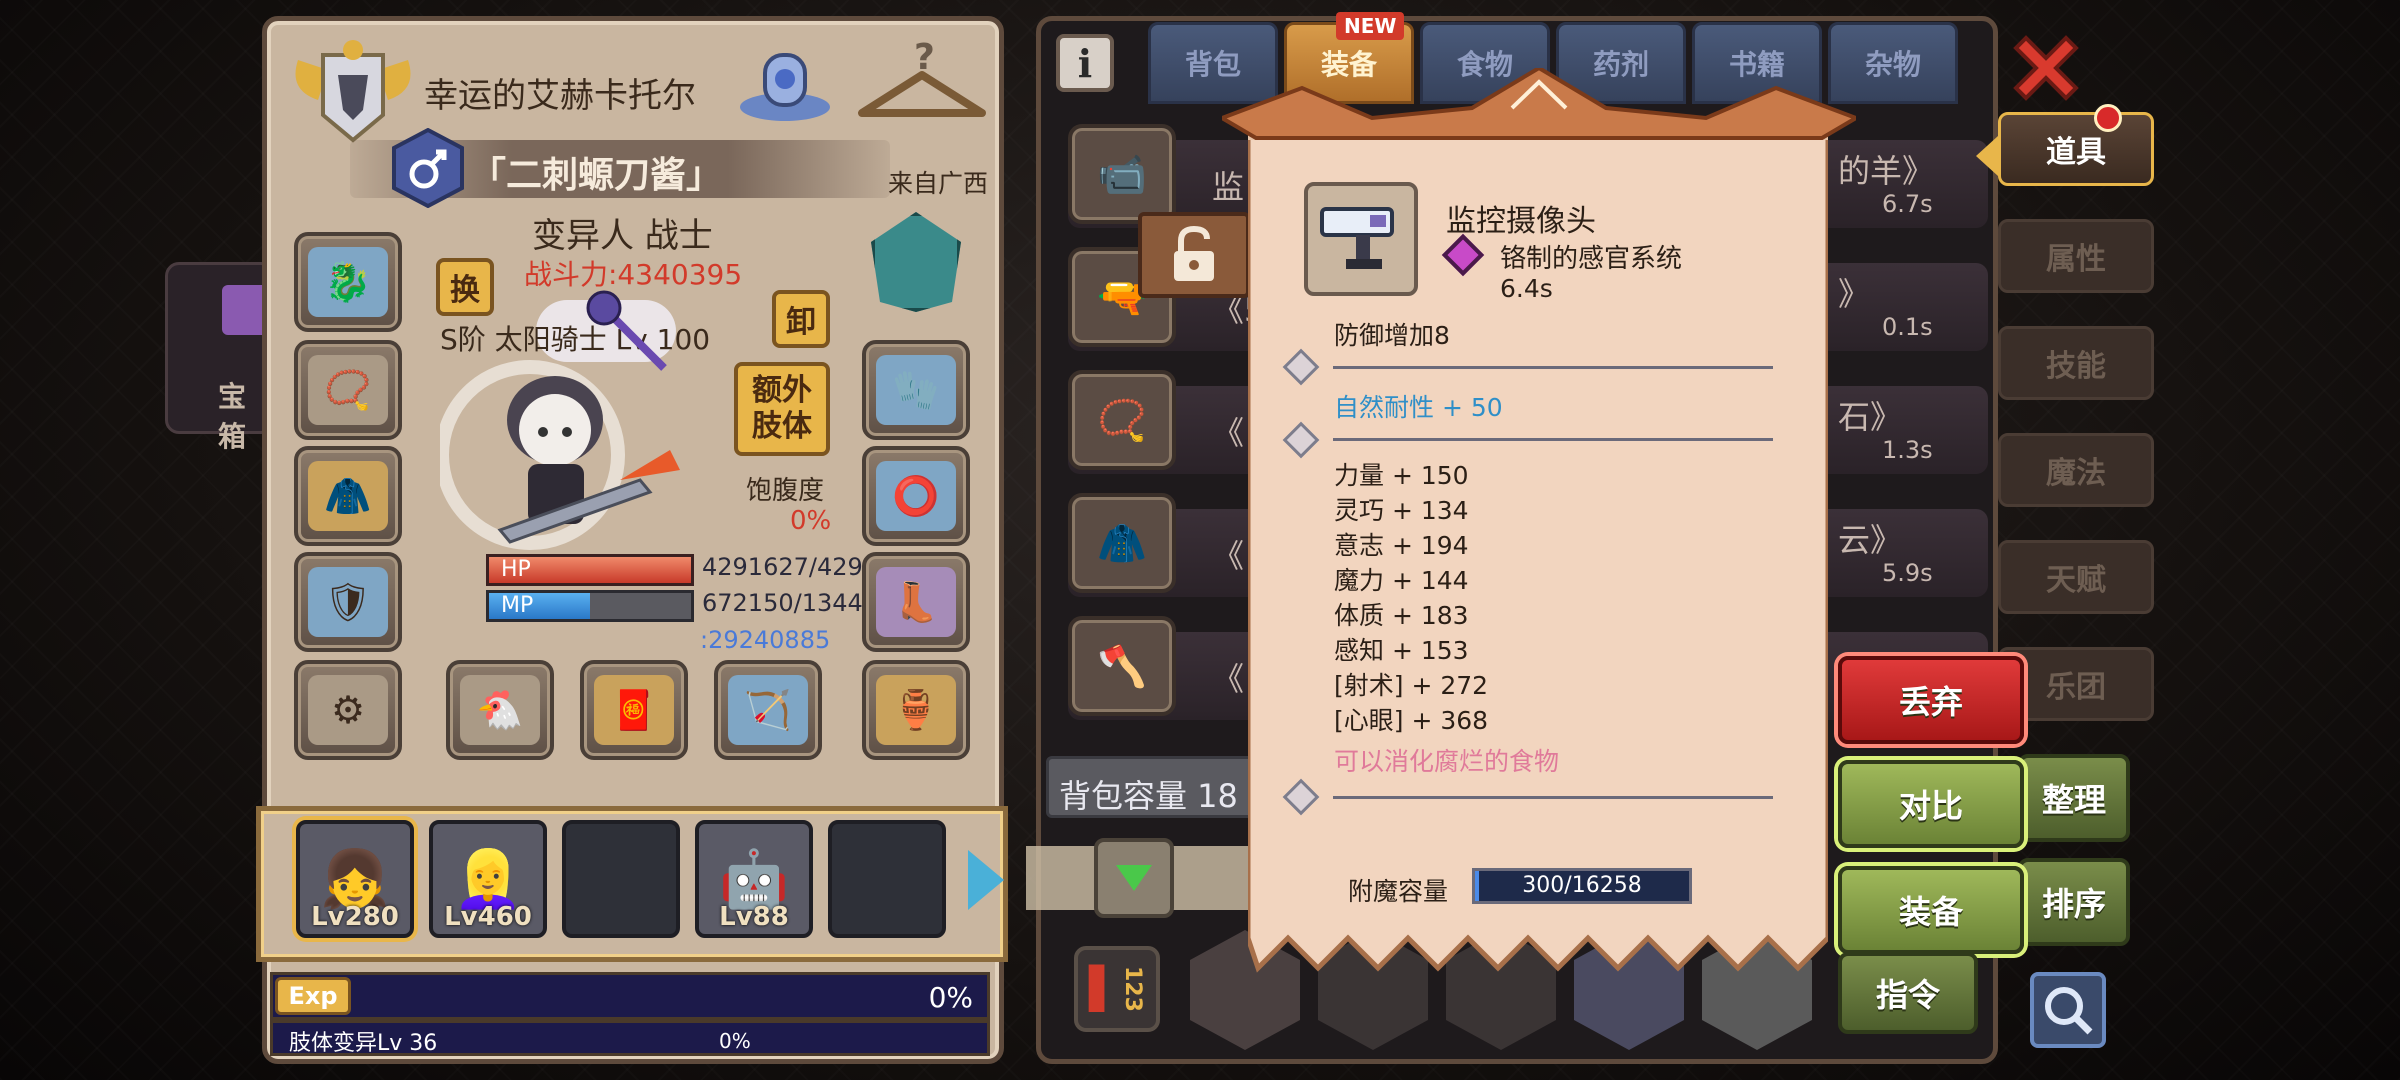  What do you see at coordinates (1854, 294) in the screenshot?
I see `inventory-row-name-tail: 》` at bounding box center [1854, 294].